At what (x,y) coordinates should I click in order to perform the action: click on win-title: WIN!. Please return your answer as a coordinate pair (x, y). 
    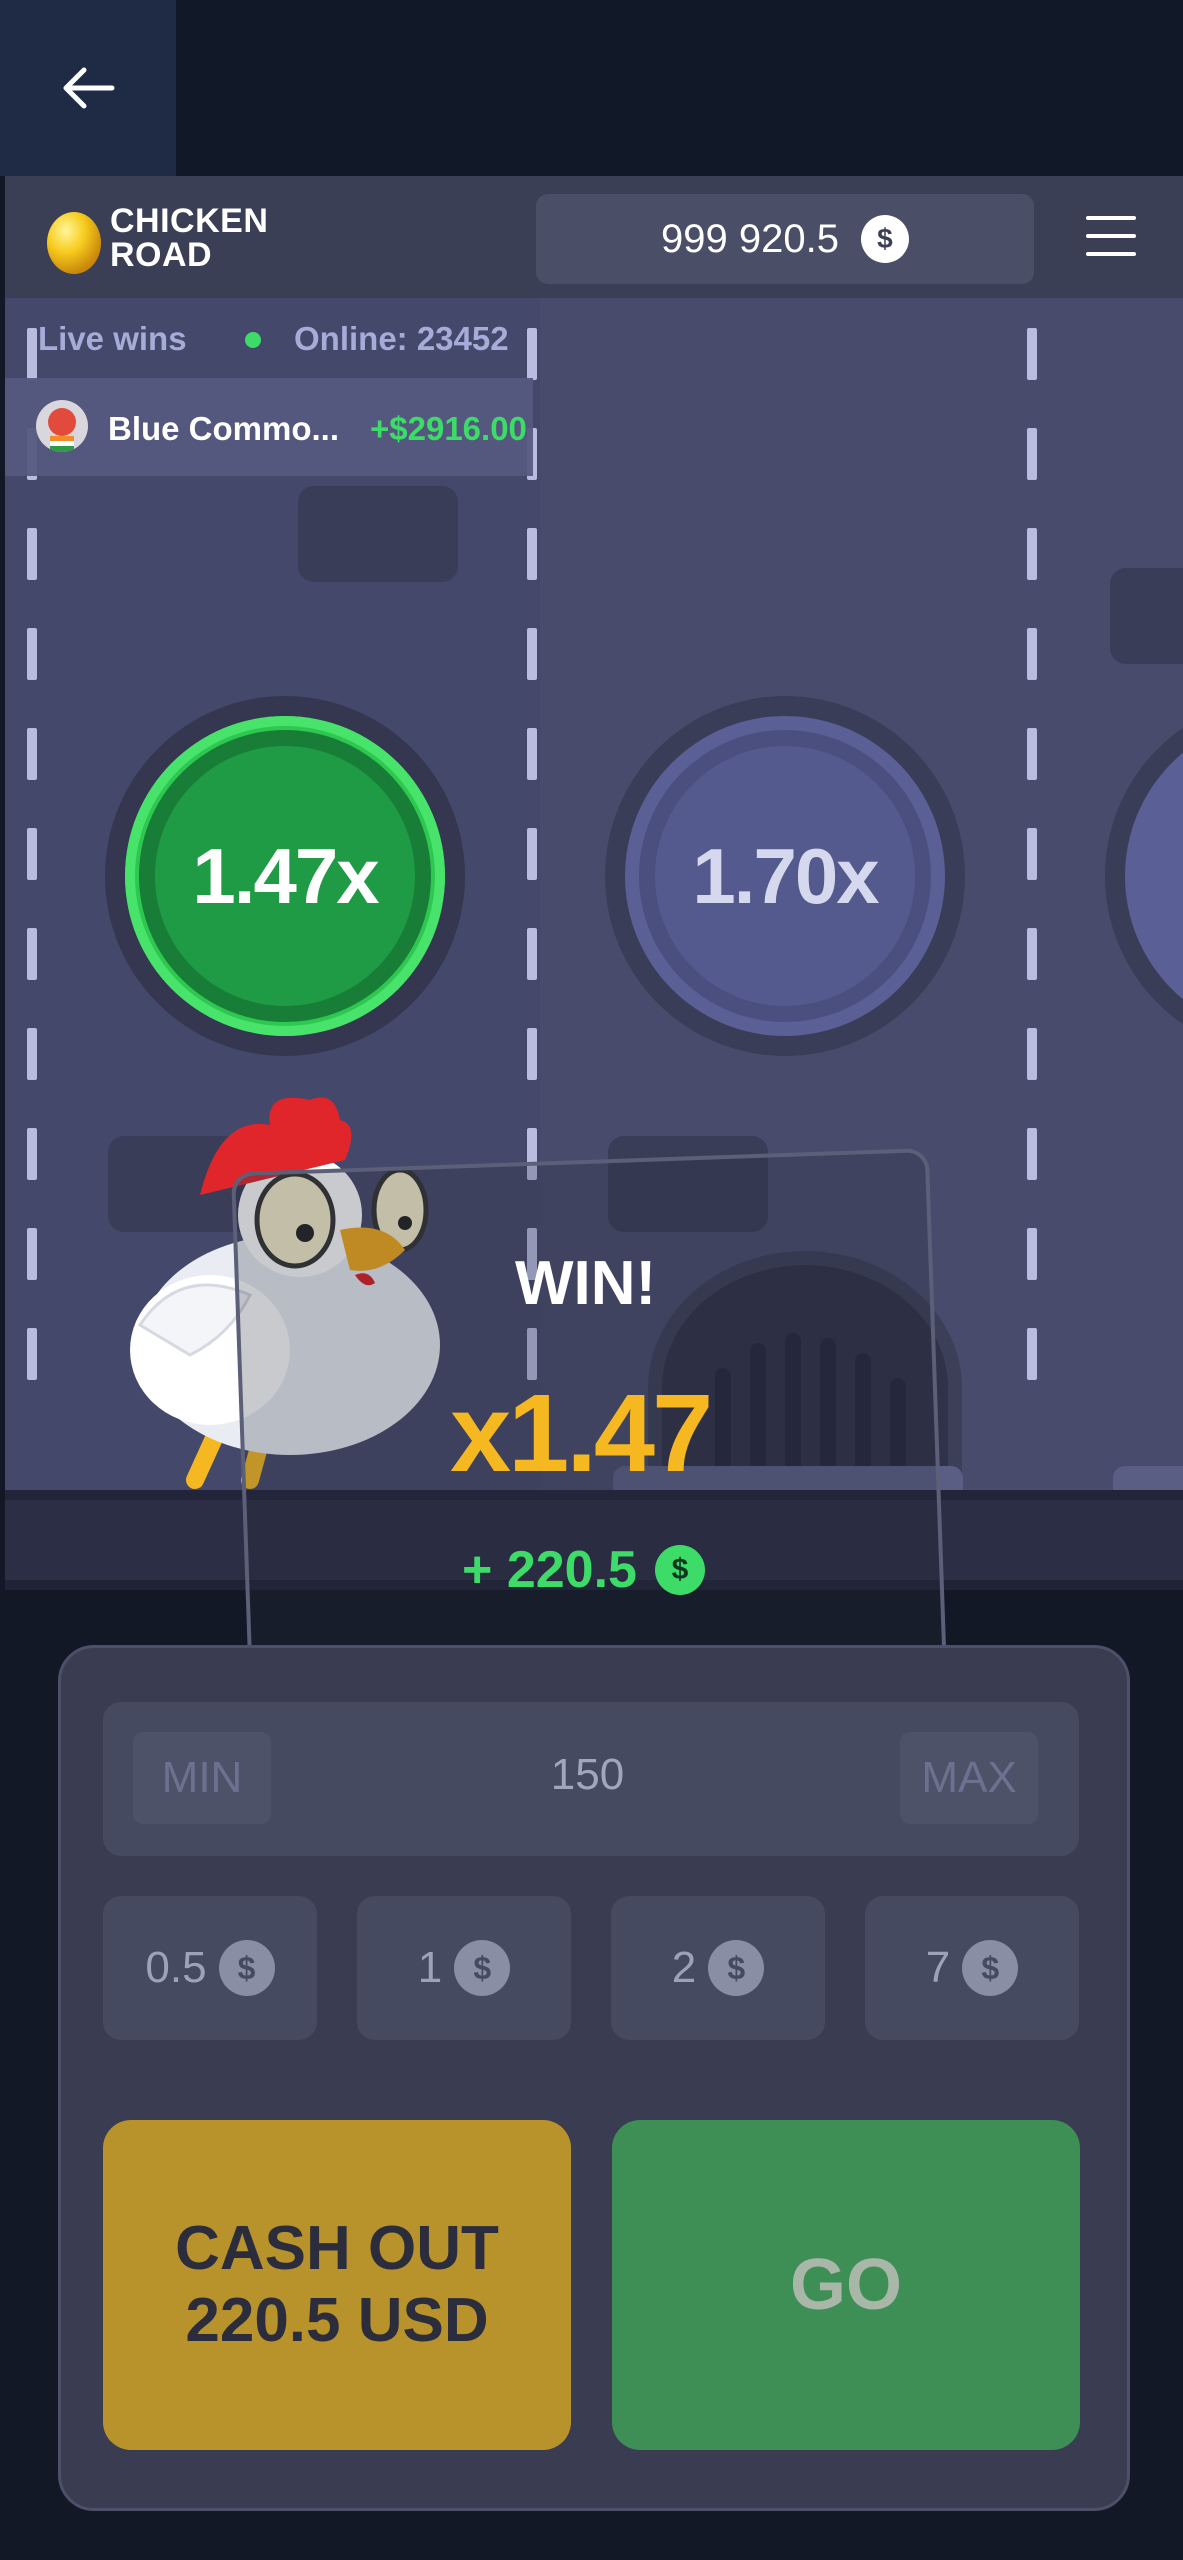
    Looking at the image, I should click on (586, 1283).